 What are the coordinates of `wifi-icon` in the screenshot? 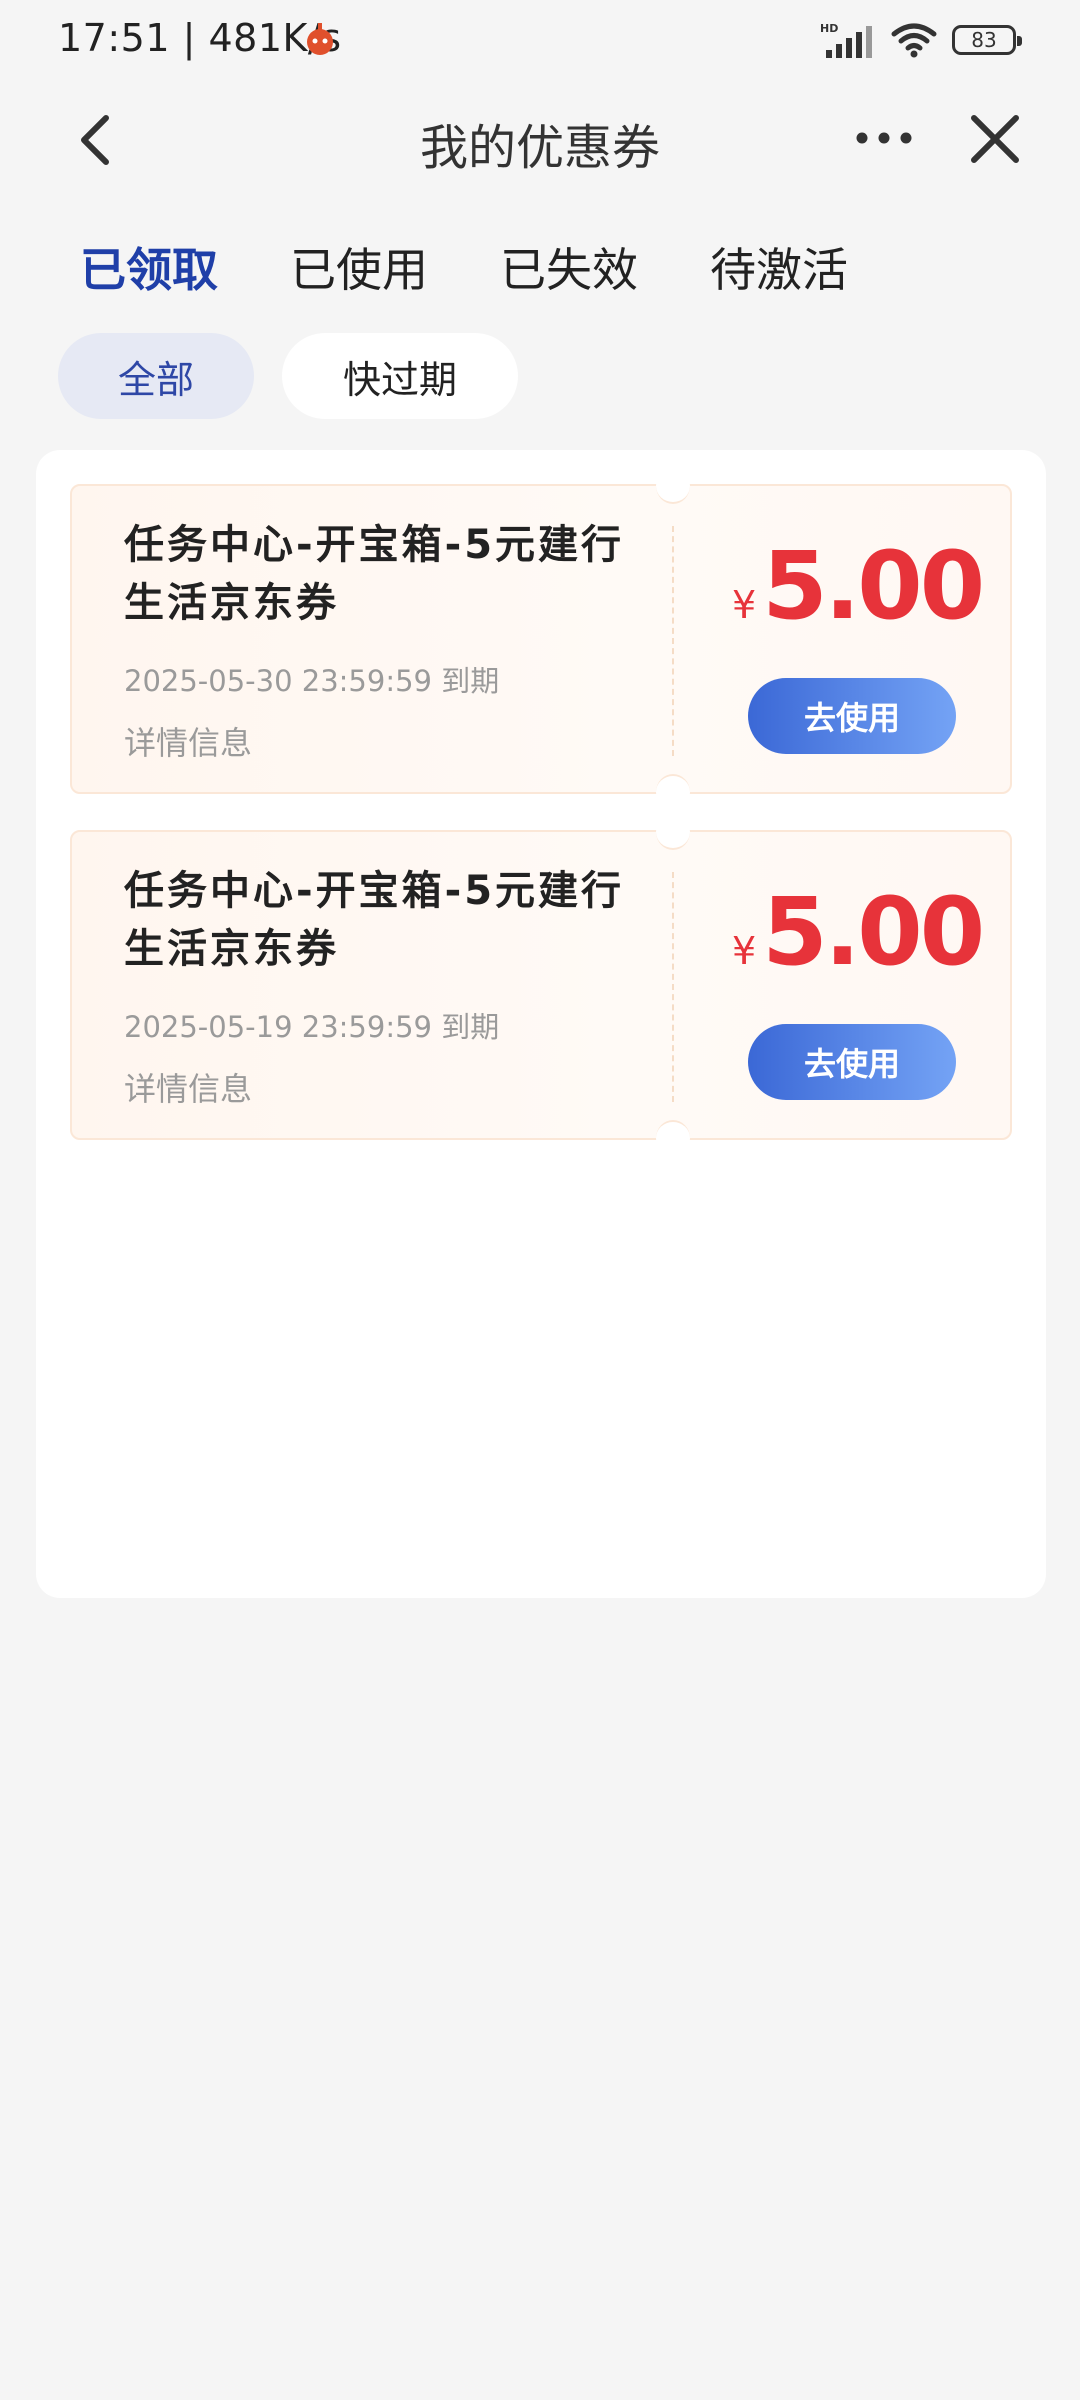 It's located at (914, 40).